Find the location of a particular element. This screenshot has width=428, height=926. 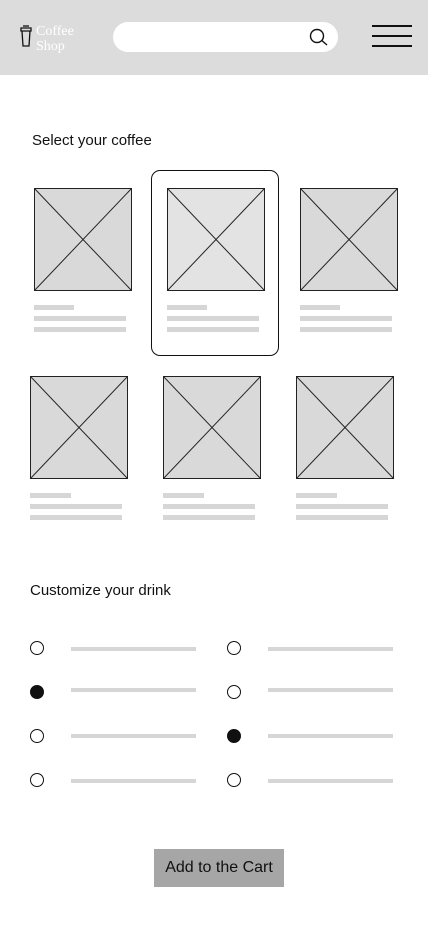

hamburger-menu-icon is located at coordinates (392, 36).